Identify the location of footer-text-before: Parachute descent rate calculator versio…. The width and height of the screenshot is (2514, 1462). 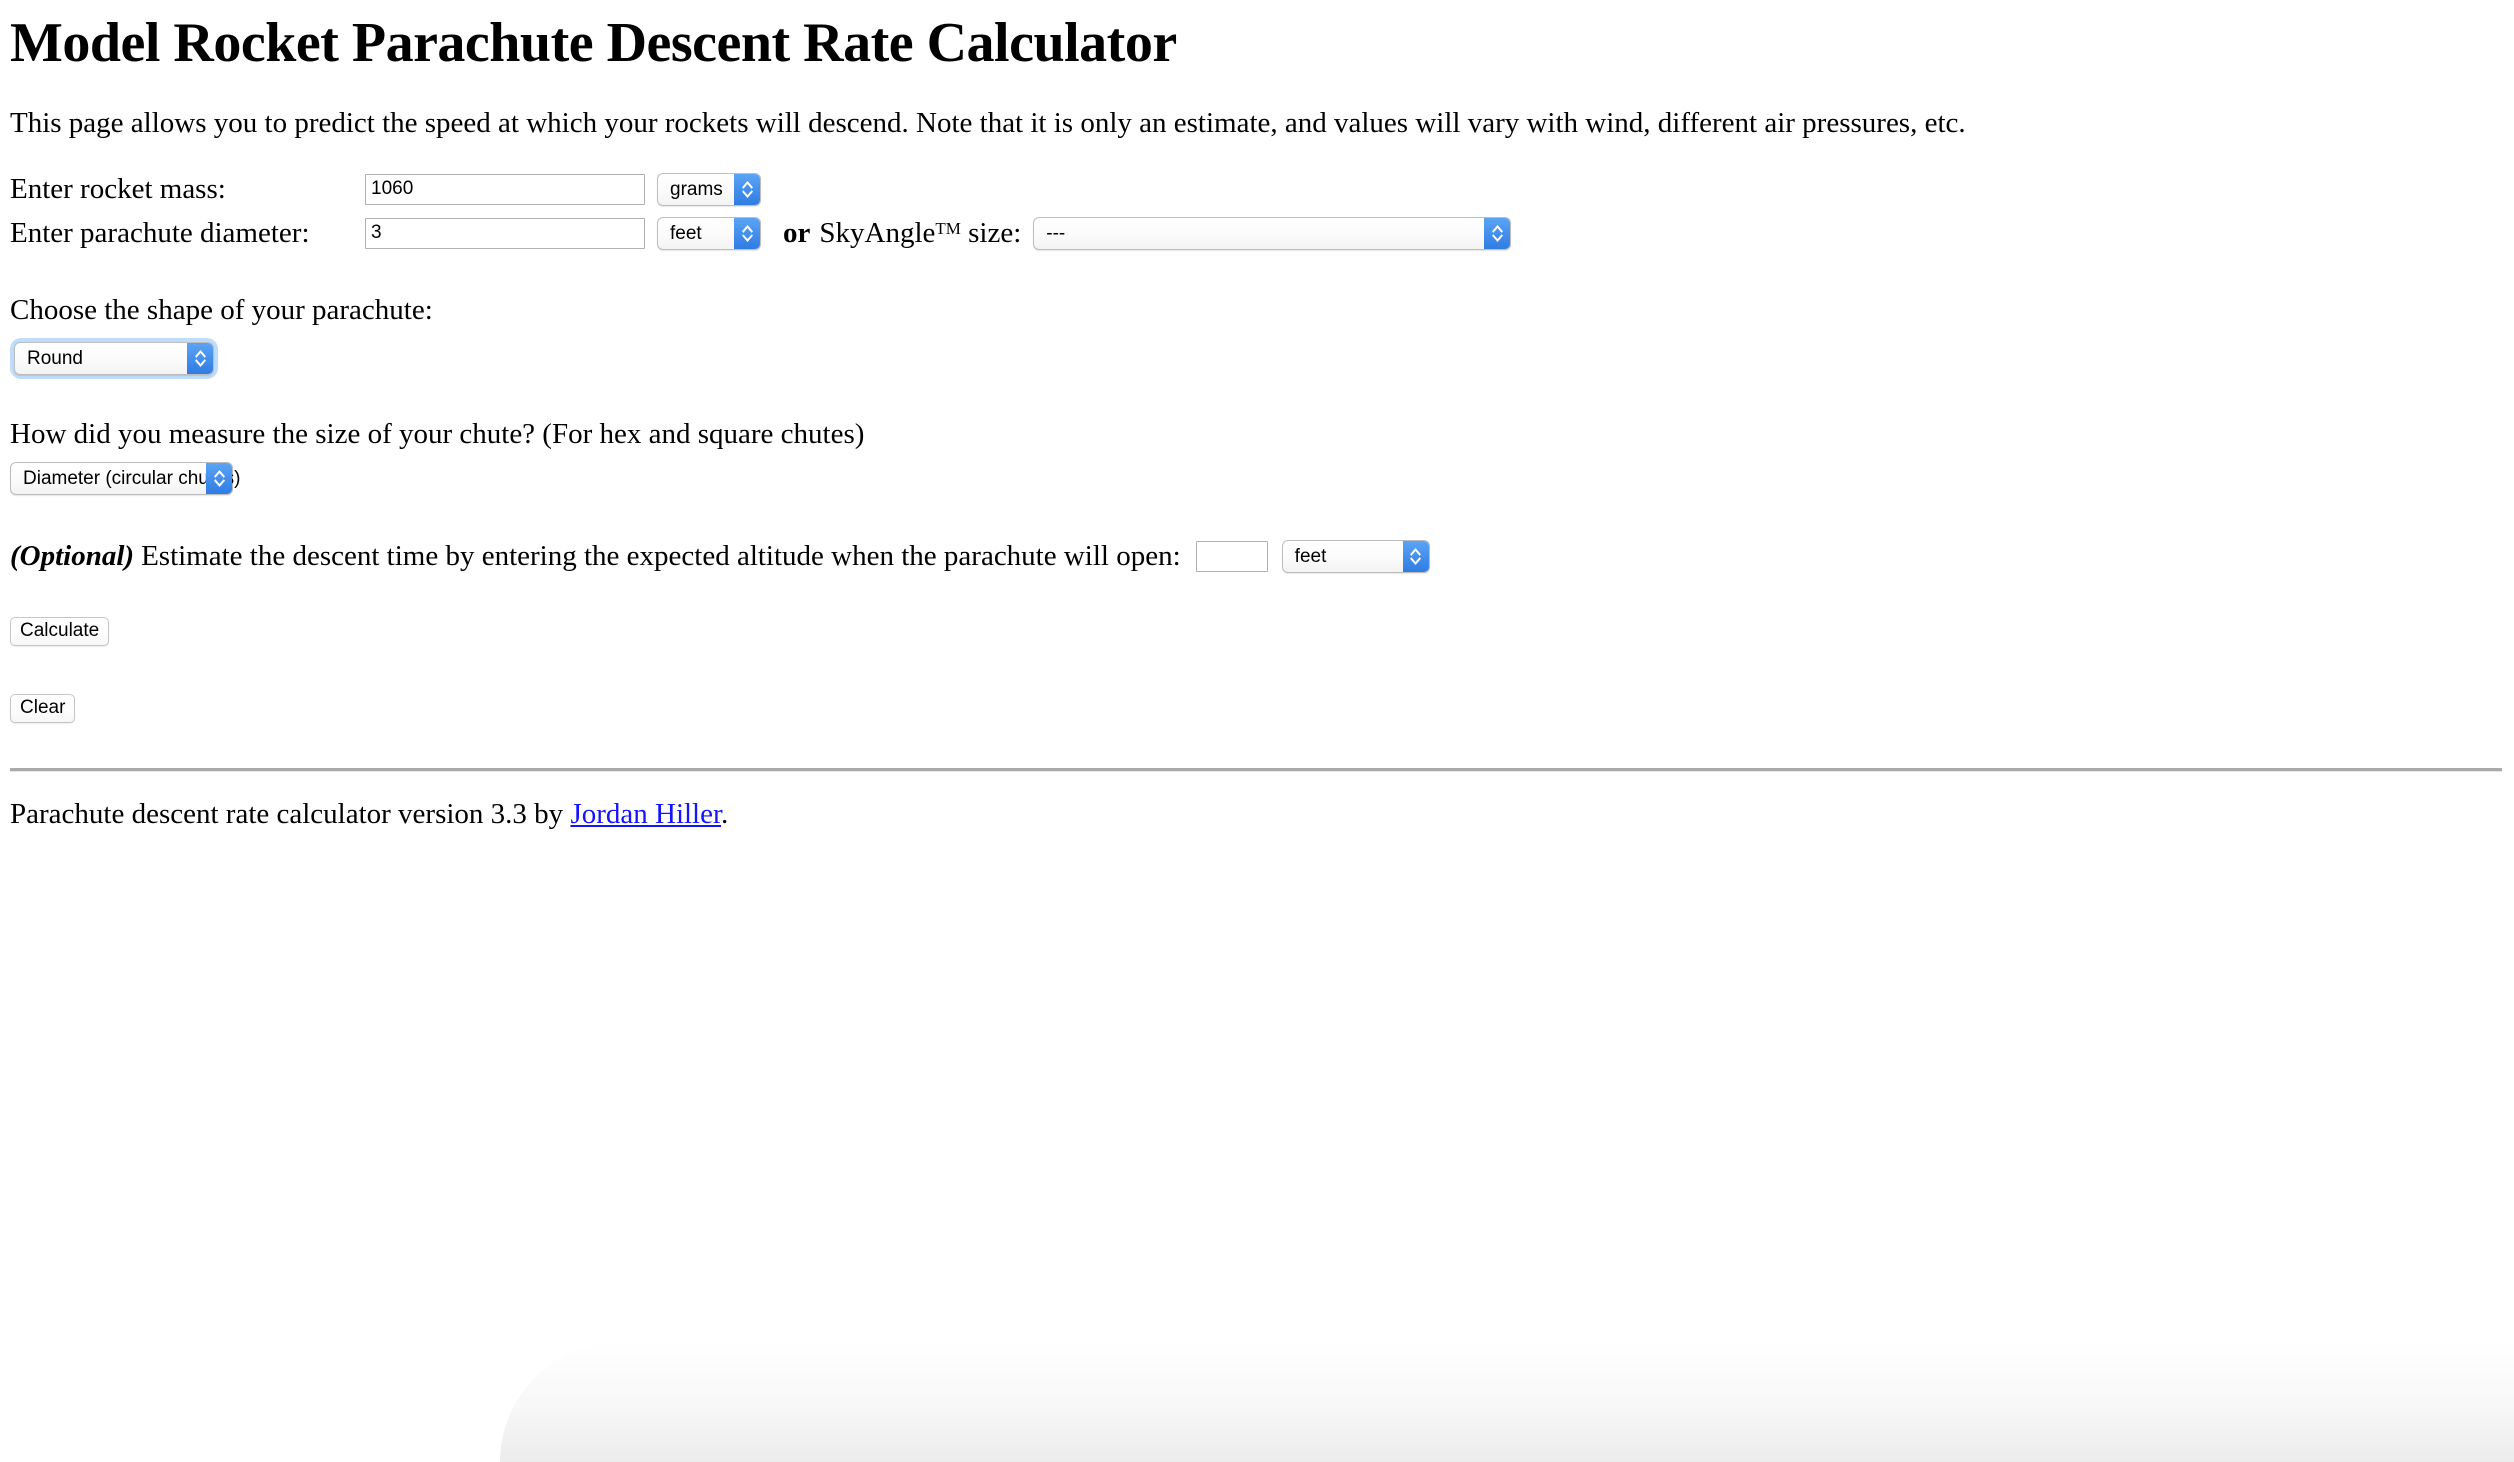
(290, 813).